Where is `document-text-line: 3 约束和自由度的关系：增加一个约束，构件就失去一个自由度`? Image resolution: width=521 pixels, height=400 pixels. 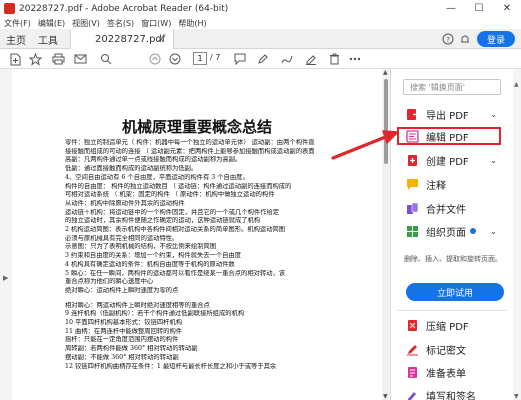
document-text-line: 3 约束和自由度的关系：增加一个约束，构件就失去一个自由度 is located at coordinates (153, 256).